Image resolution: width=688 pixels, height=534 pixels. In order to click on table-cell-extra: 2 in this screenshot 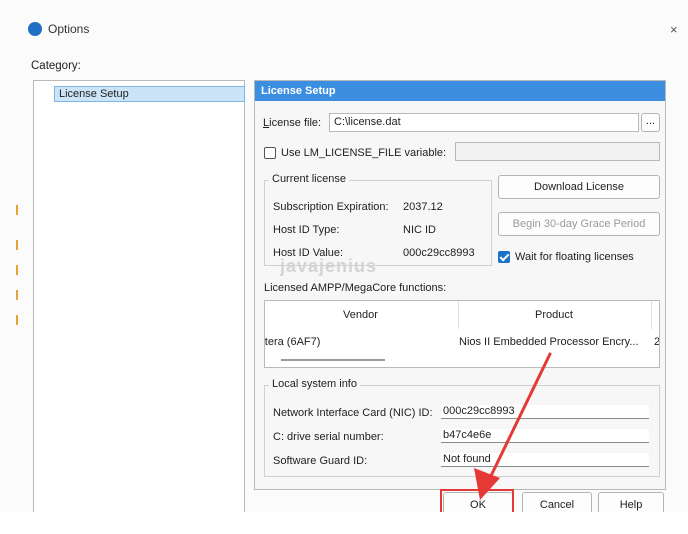, I will do `click(656, 342)`.